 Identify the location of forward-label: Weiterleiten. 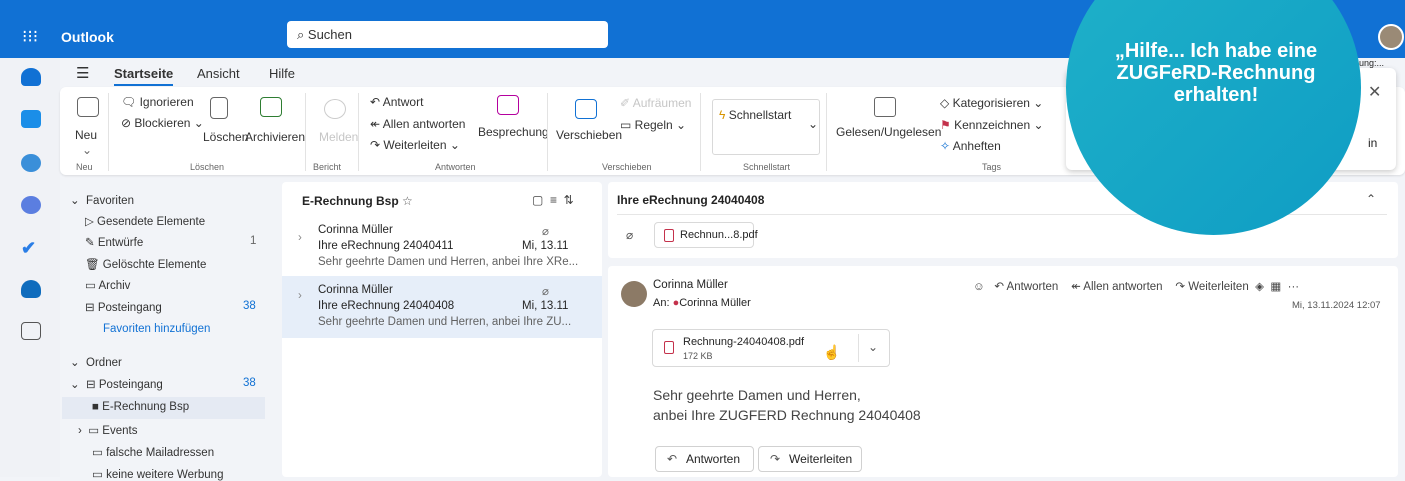
(415, 145).